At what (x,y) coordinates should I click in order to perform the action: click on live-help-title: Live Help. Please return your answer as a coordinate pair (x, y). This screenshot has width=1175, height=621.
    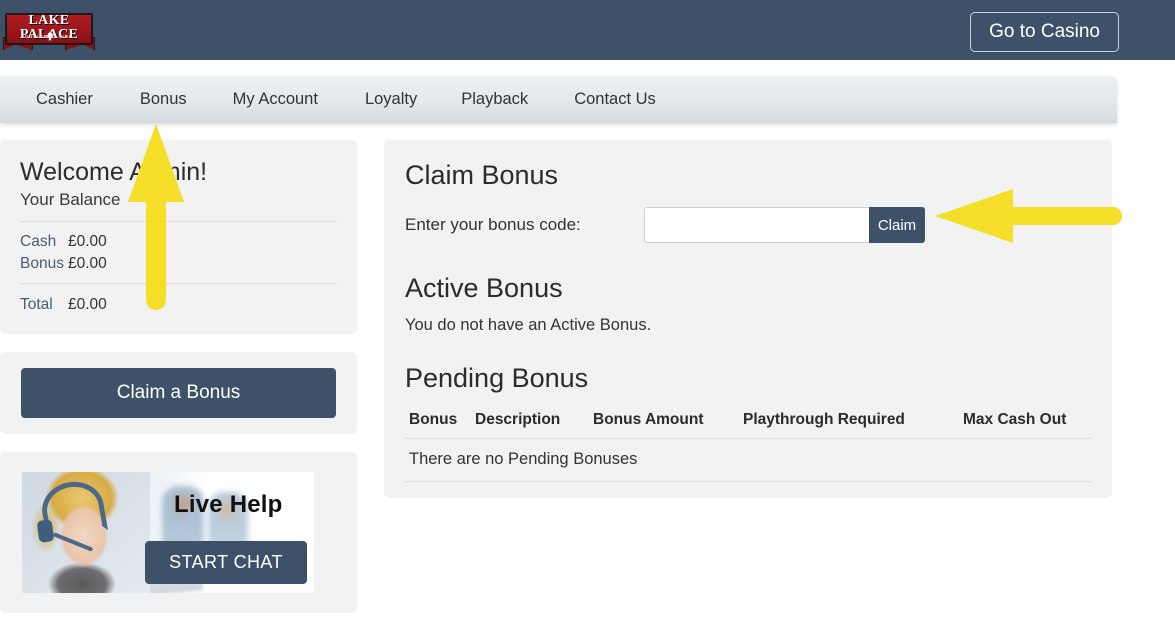
    Looking at the image, I should click on (228, 504).